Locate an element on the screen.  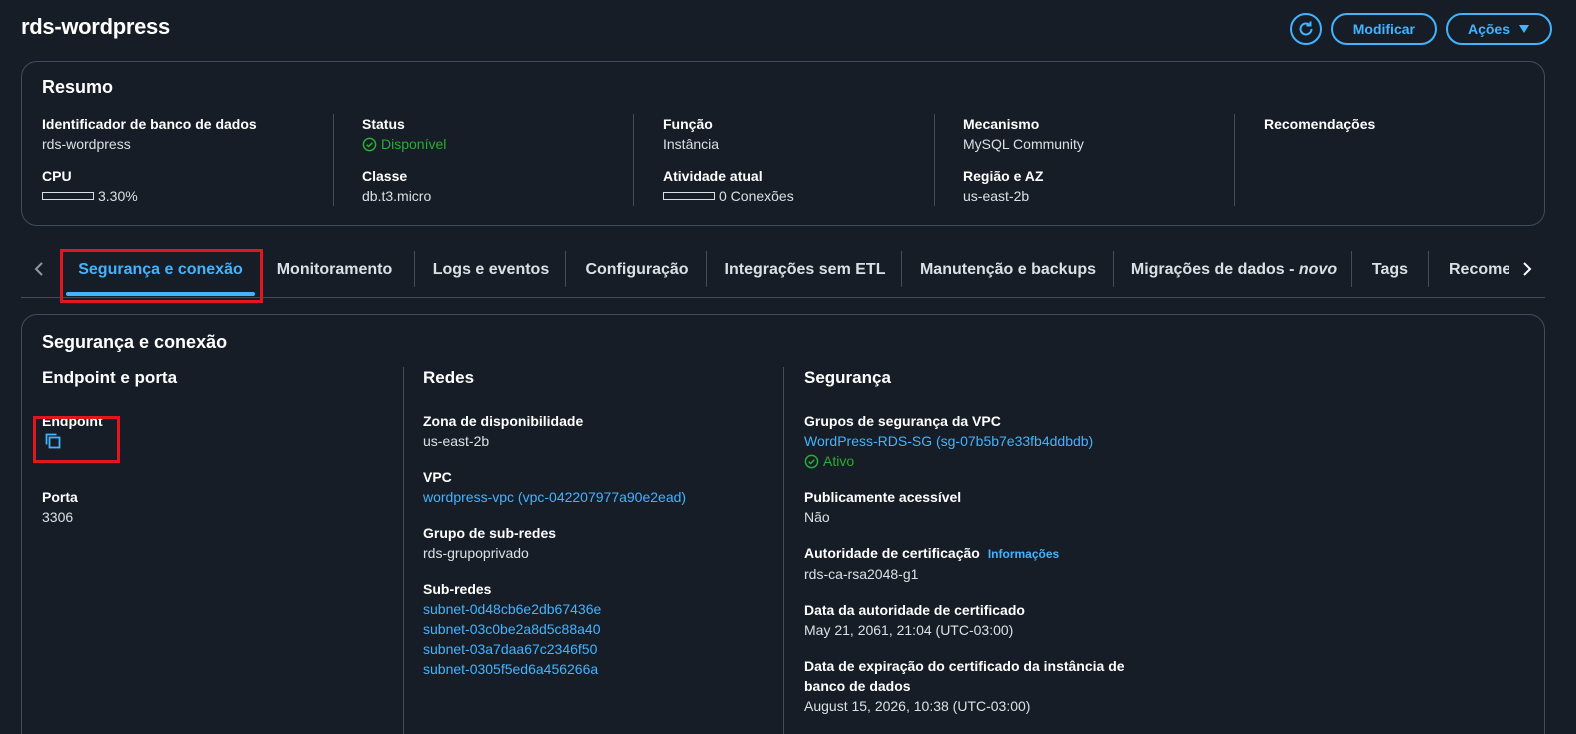
networking-heading: Redes is located at coordinates (449, 377).